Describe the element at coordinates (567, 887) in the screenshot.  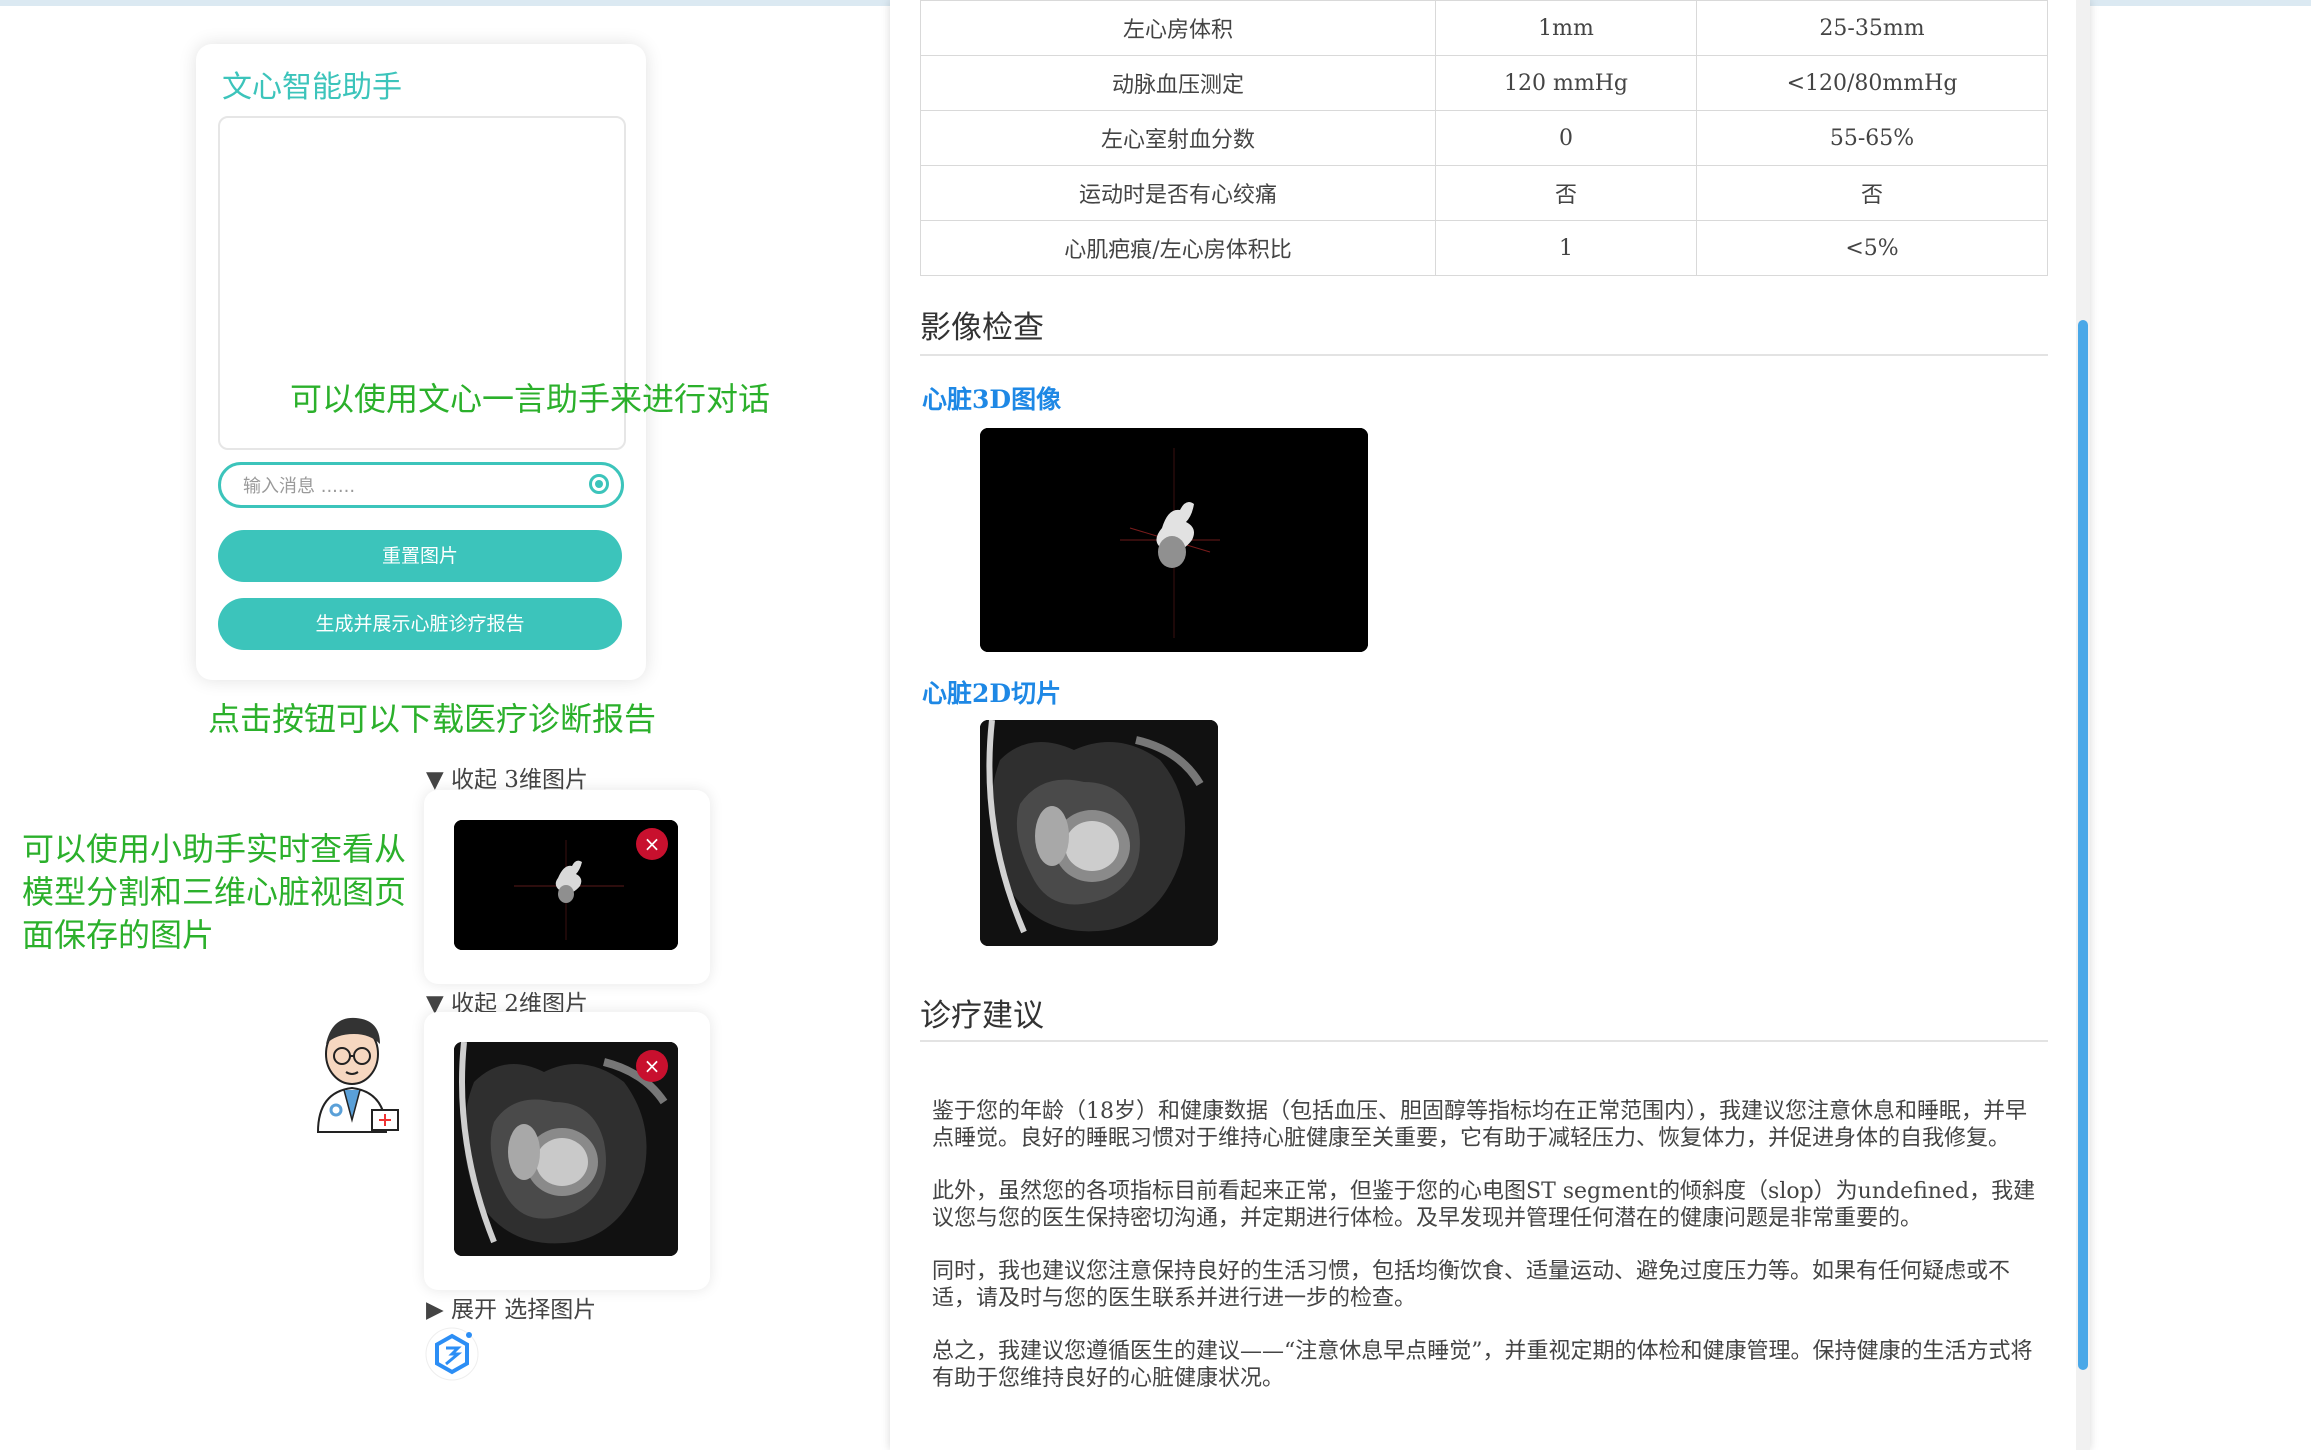
I see `saved-3d-image-card: ×` at that location.